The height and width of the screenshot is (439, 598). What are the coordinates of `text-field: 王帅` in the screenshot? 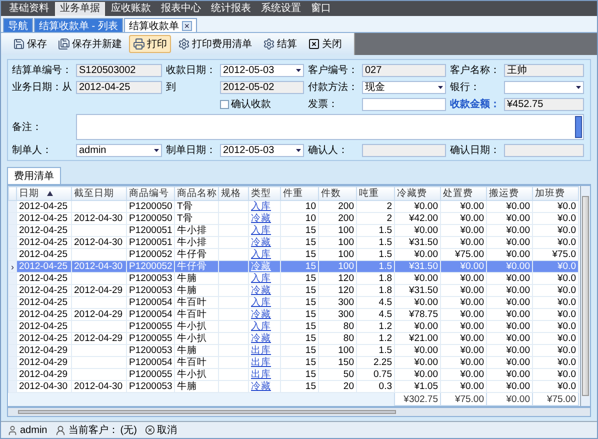 It's located at (544, 70).